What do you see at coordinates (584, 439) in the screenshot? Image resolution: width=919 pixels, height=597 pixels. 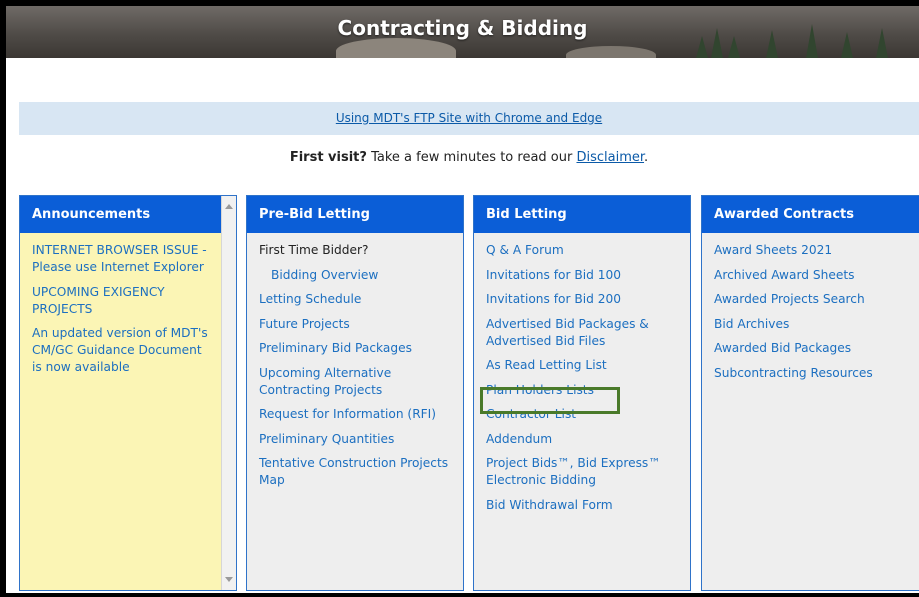 I see `addendum-link: Addendum` at bounding box center [584, 439].